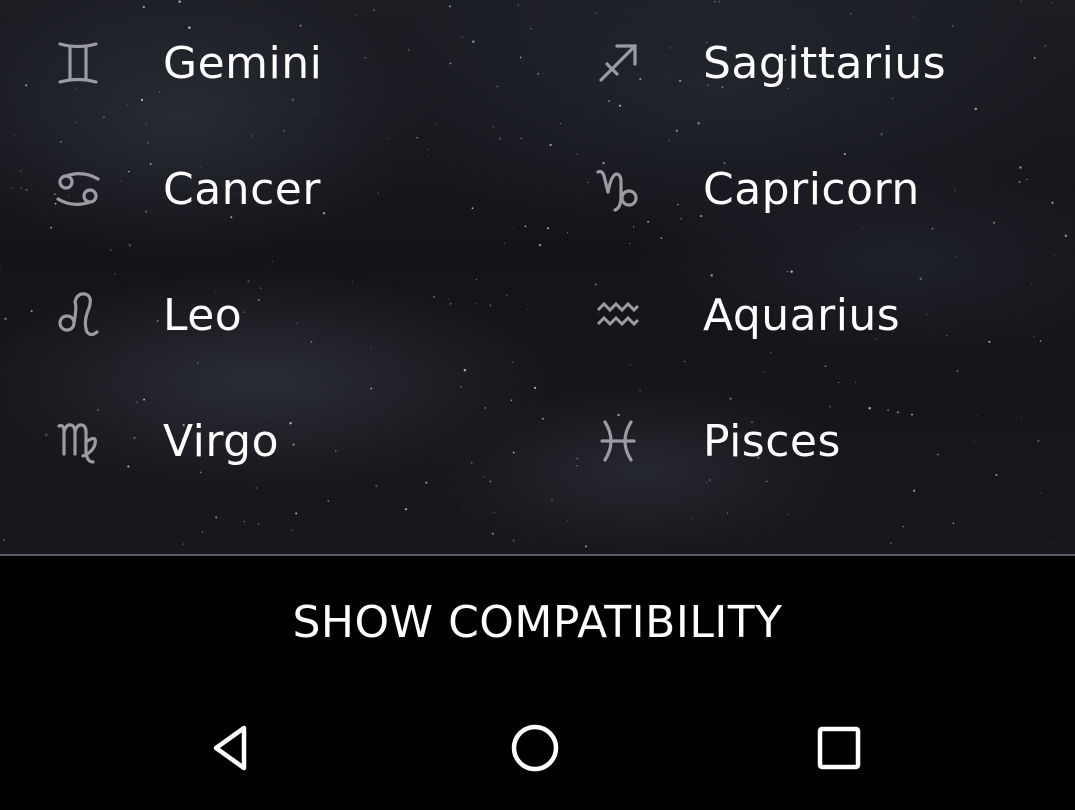 The height and width of the screenshot is (810, 1075). Describe the element at coordinates (230, 748) in the screenshot. I see `back-triangle-icon` at that location.